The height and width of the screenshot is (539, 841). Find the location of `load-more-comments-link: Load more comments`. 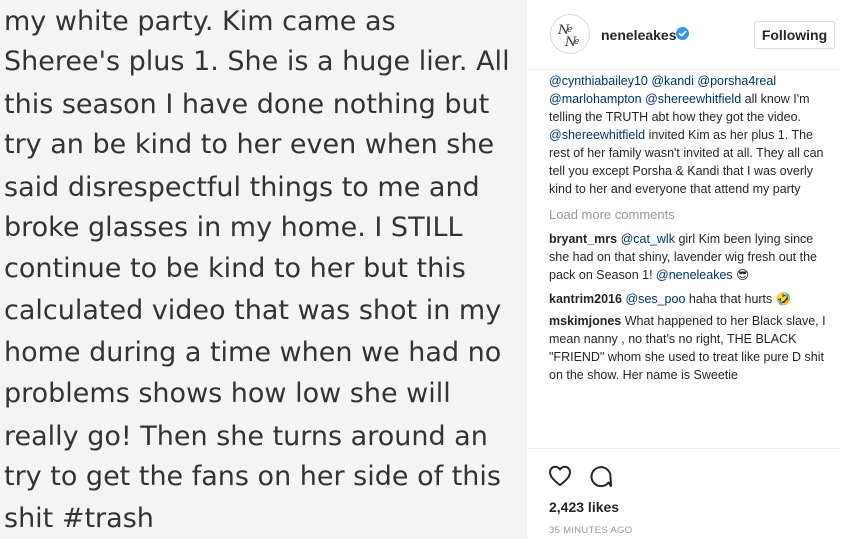

load-more-comments-link: Load more comments is located at coordinates (689, 215).